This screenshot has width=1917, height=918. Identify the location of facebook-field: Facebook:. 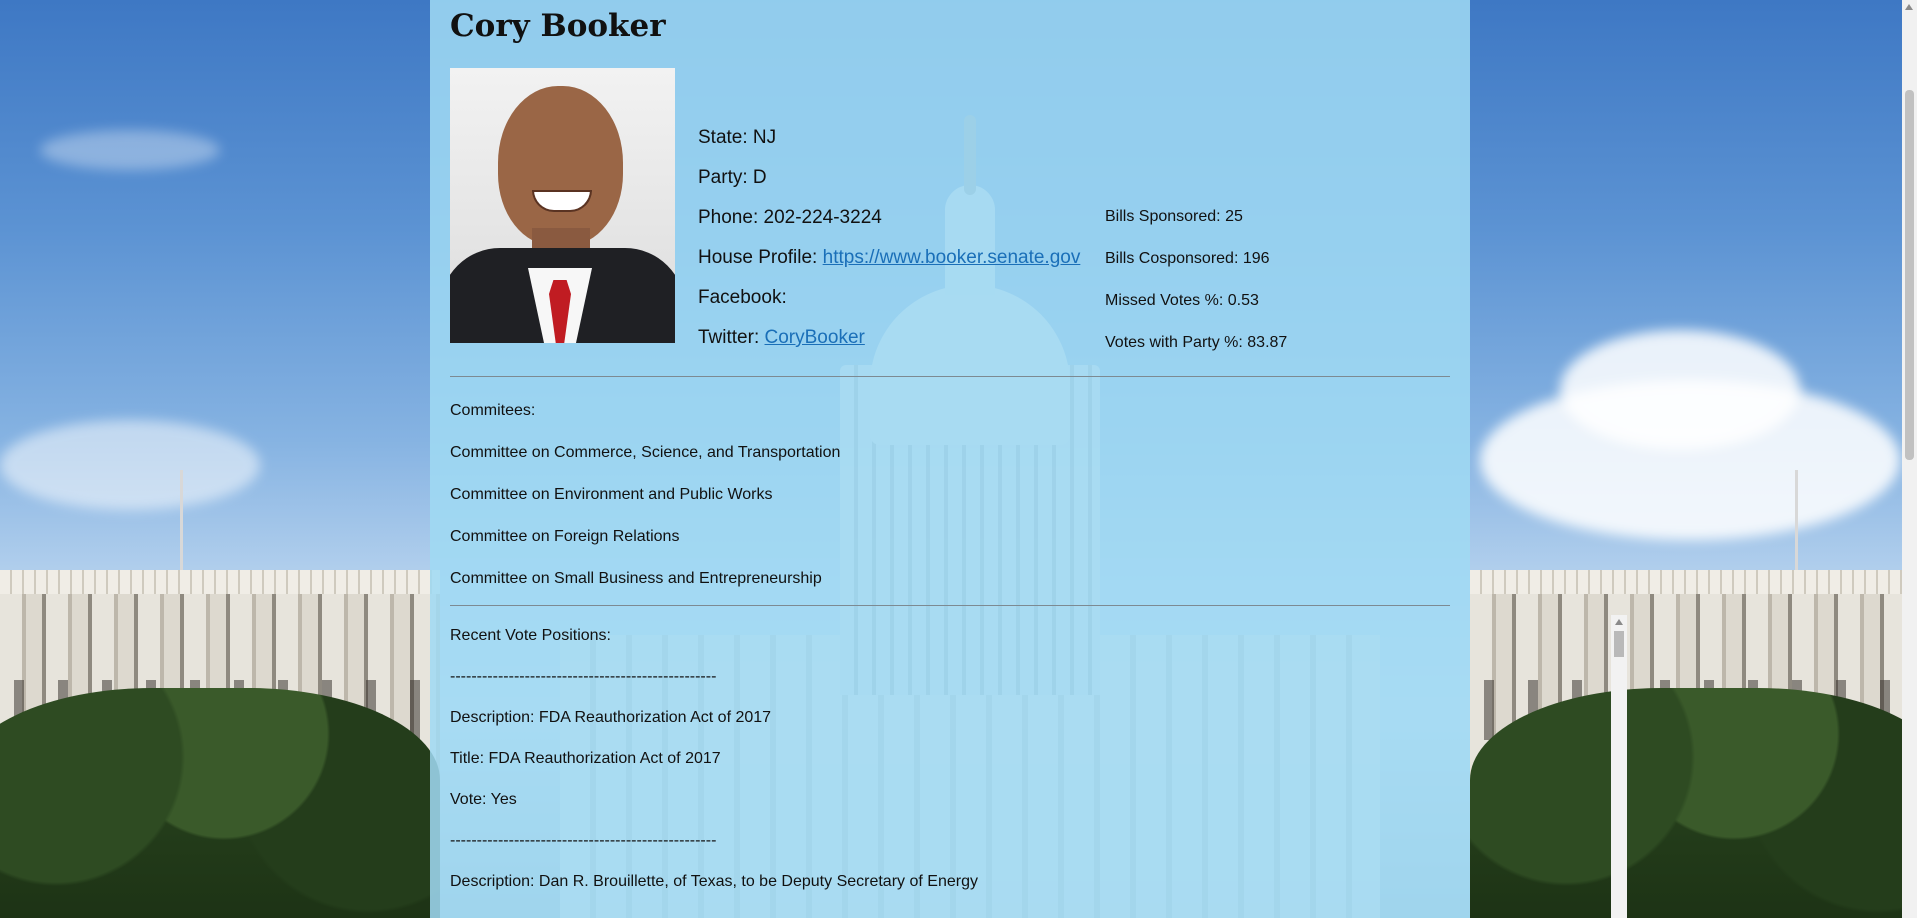
(742, 297).